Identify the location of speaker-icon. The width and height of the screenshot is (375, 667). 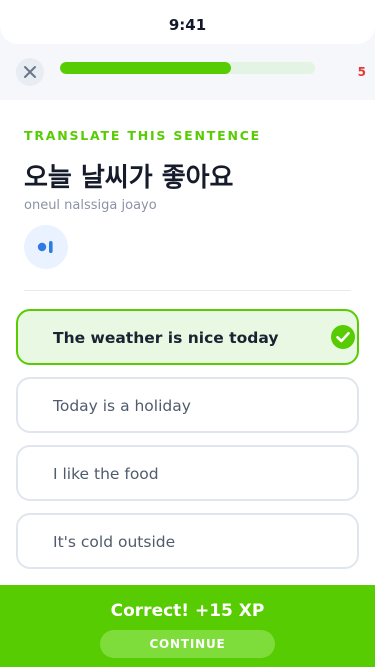
(45, 247).